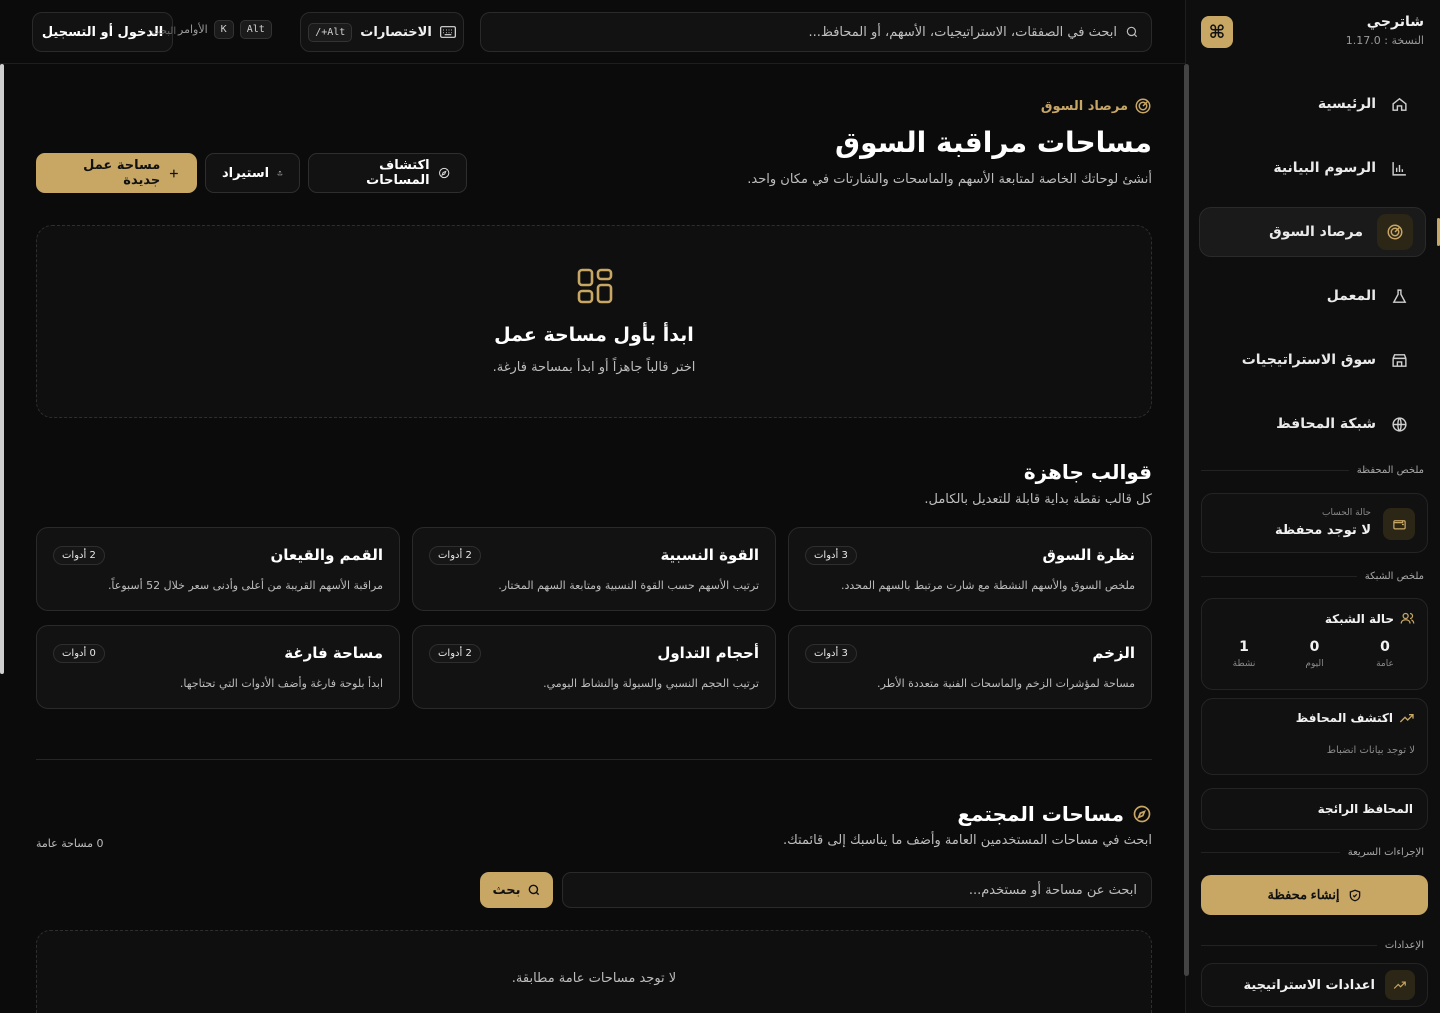  I want to click on import-label: استيراد, so click(246, 173).